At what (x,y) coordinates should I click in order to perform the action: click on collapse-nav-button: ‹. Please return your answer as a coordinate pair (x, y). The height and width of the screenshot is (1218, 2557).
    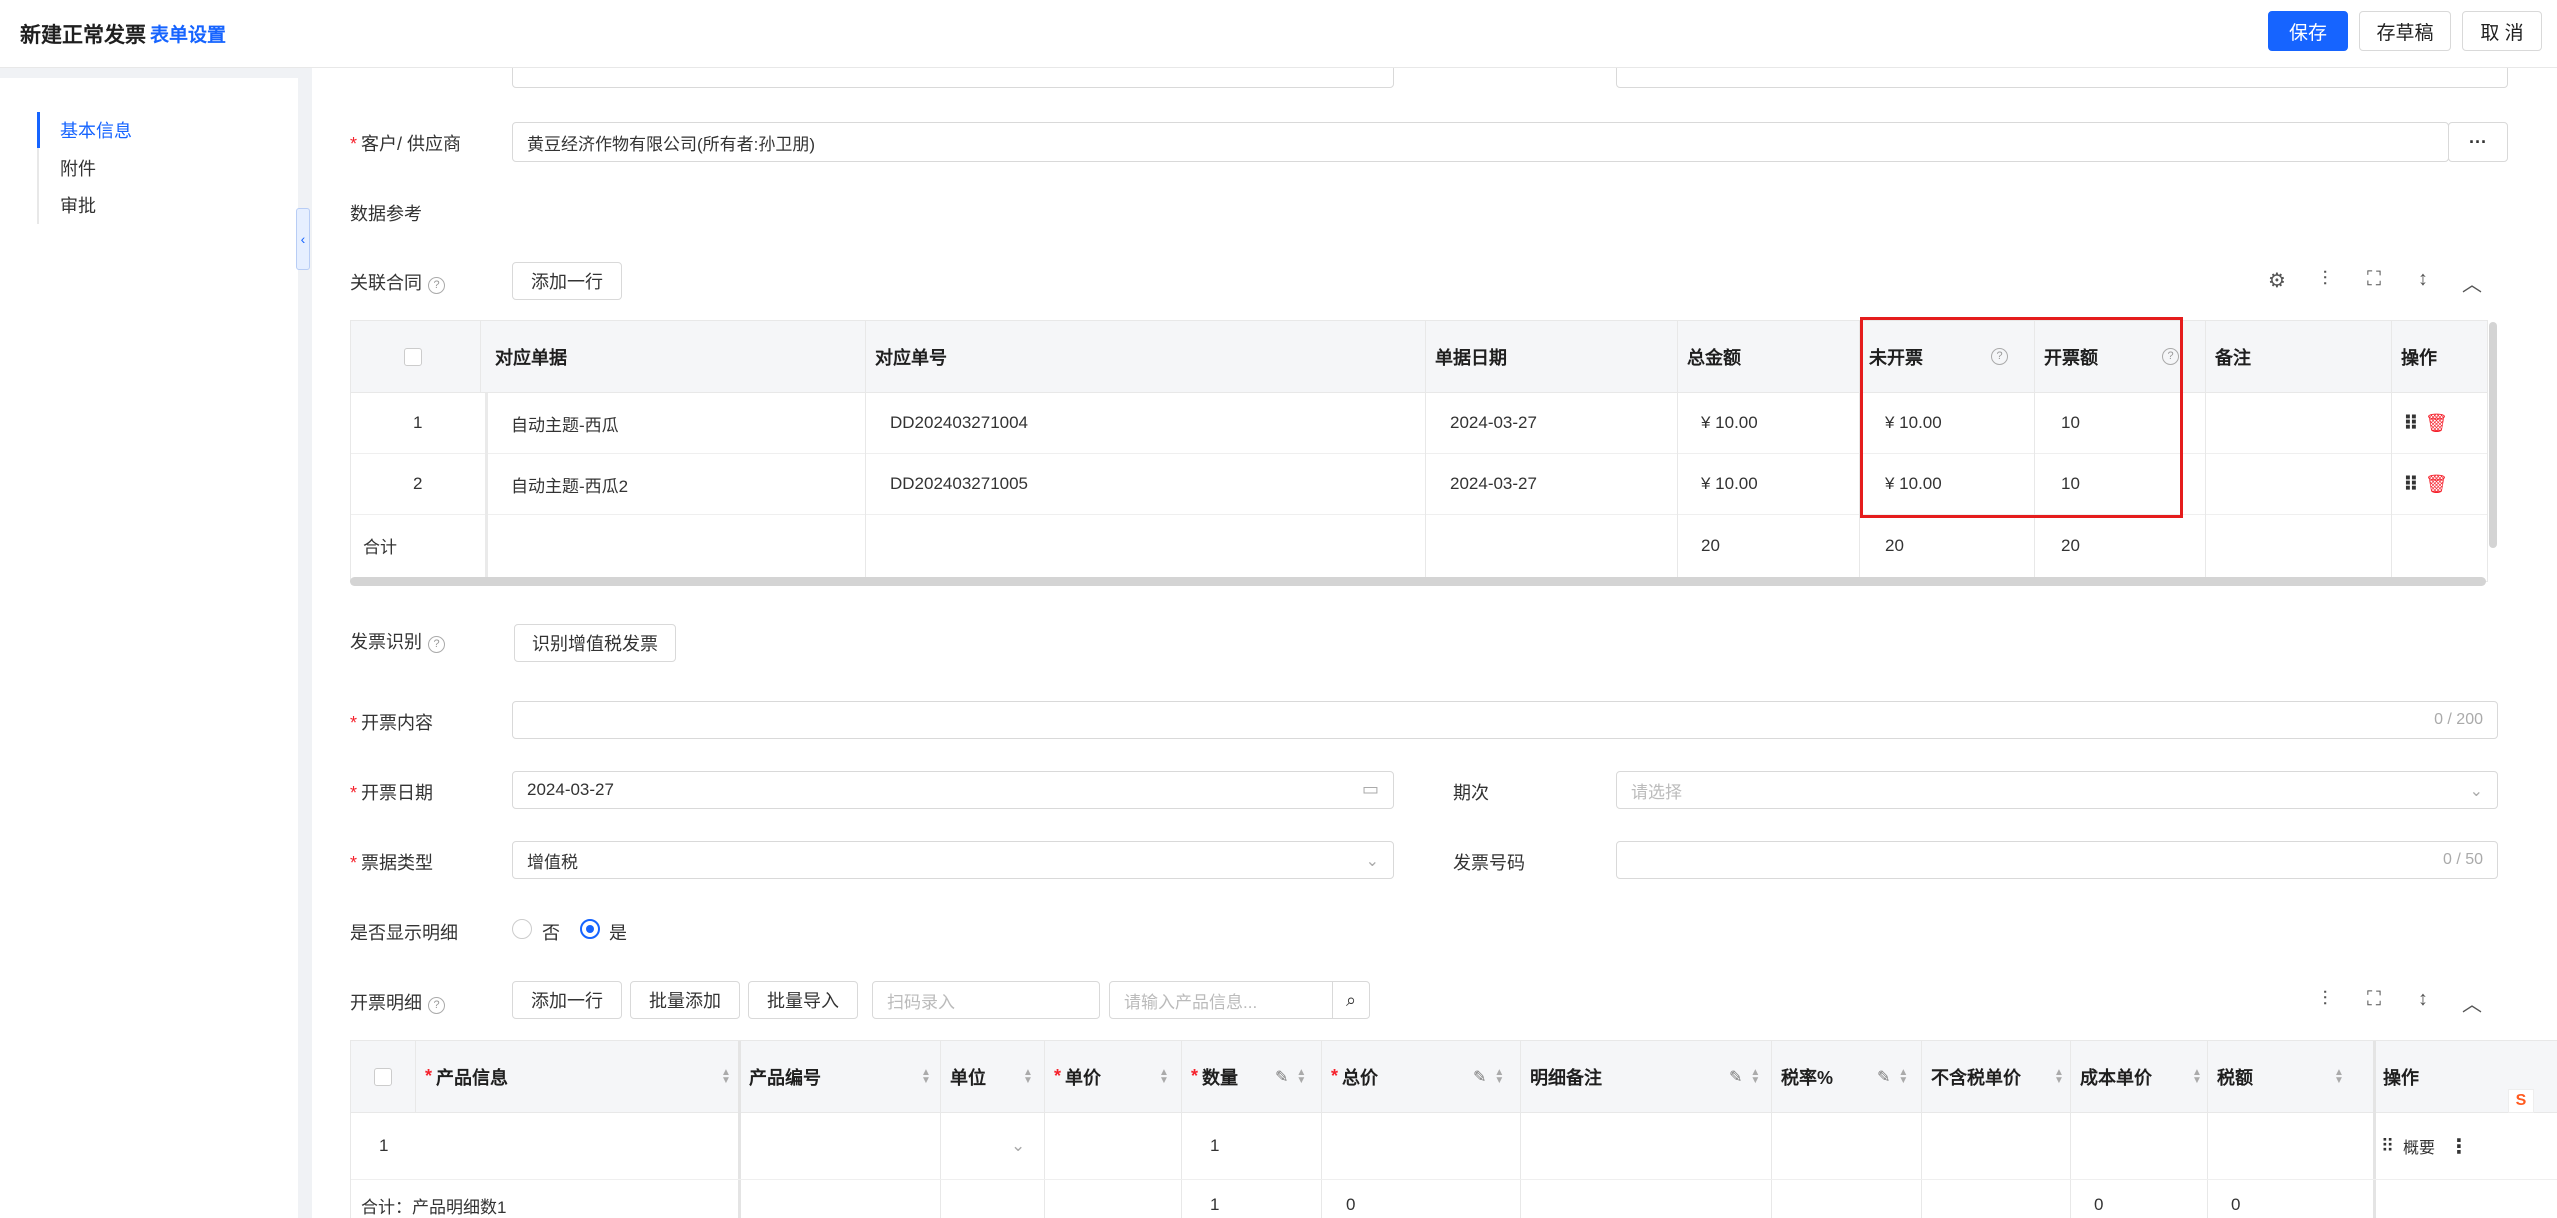
    Looking at the image, I should click on (303, 239).